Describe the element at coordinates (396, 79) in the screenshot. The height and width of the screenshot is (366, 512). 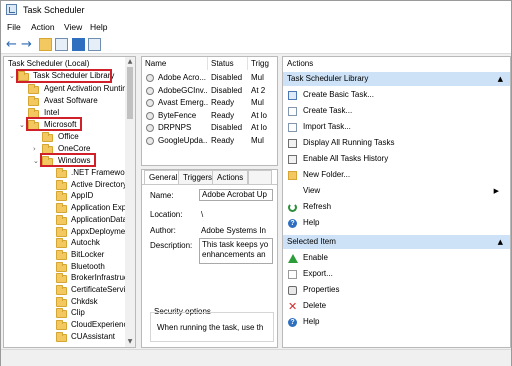
I see `section-task-scheduler-library: Task Scheduler Library ▲` at that location.